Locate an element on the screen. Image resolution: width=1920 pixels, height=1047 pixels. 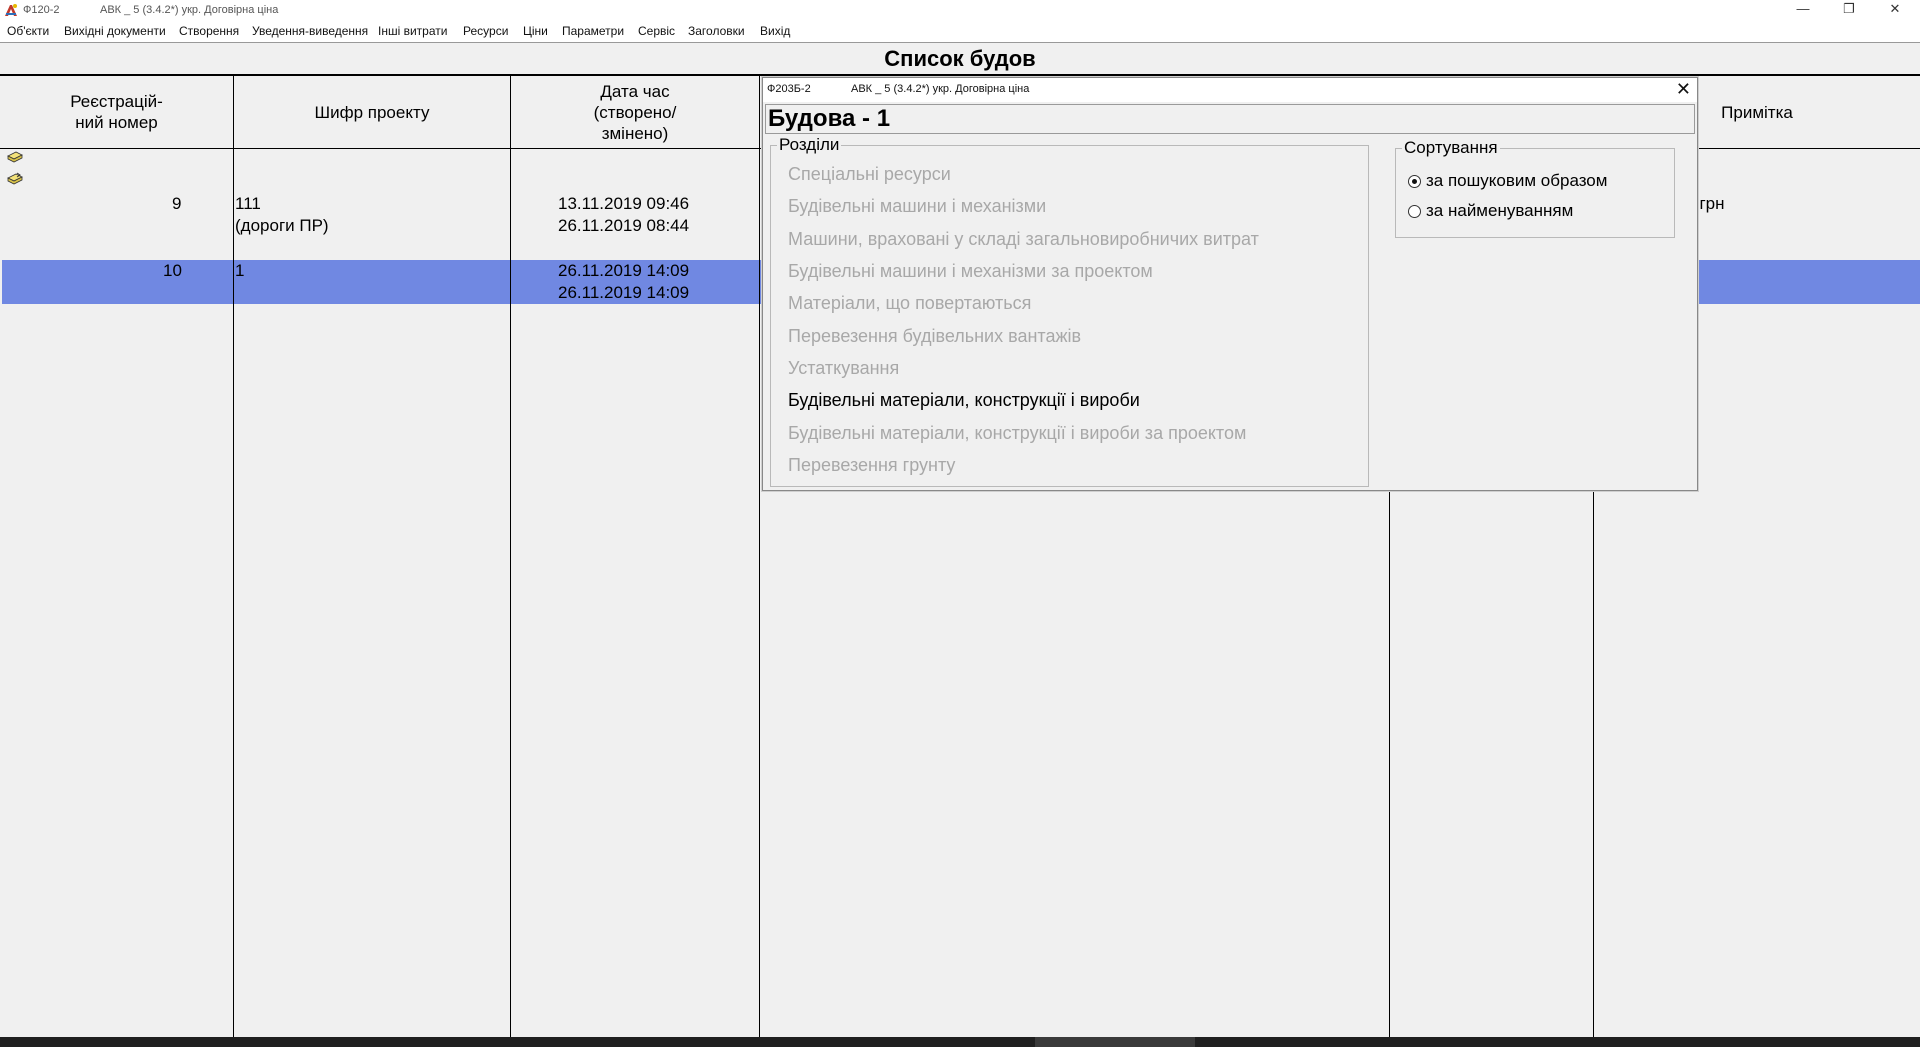
menu-service: Сервіс is located at coordinates (656, 31).